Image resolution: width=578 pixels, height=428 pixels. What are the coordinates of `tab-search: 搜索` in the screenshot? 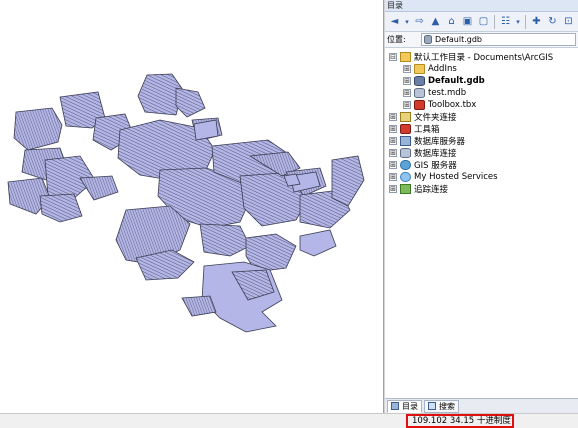 It's located at (441, 406).